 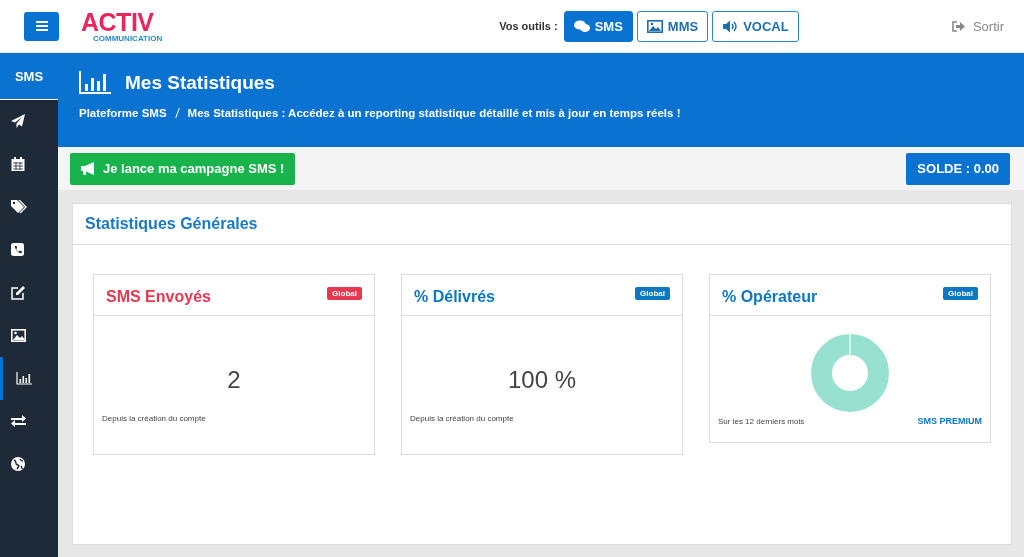 What do you see at coordinates (958, 168) in the screenshot?
I see `balance-badge: SOLDE : 0.00` at bounding box center [958, 168].